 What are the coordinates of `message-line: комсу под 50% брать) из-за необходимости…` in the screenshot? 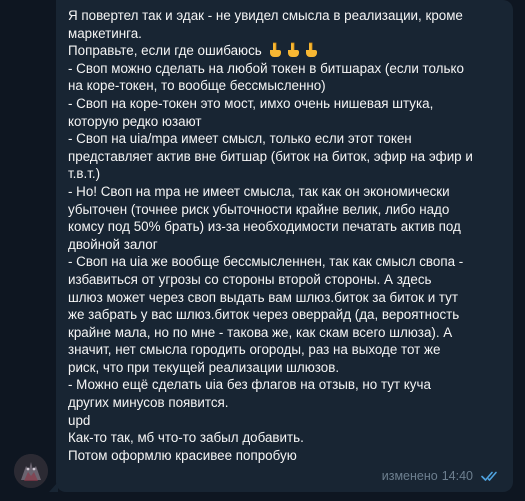 It's located at (264, 227).